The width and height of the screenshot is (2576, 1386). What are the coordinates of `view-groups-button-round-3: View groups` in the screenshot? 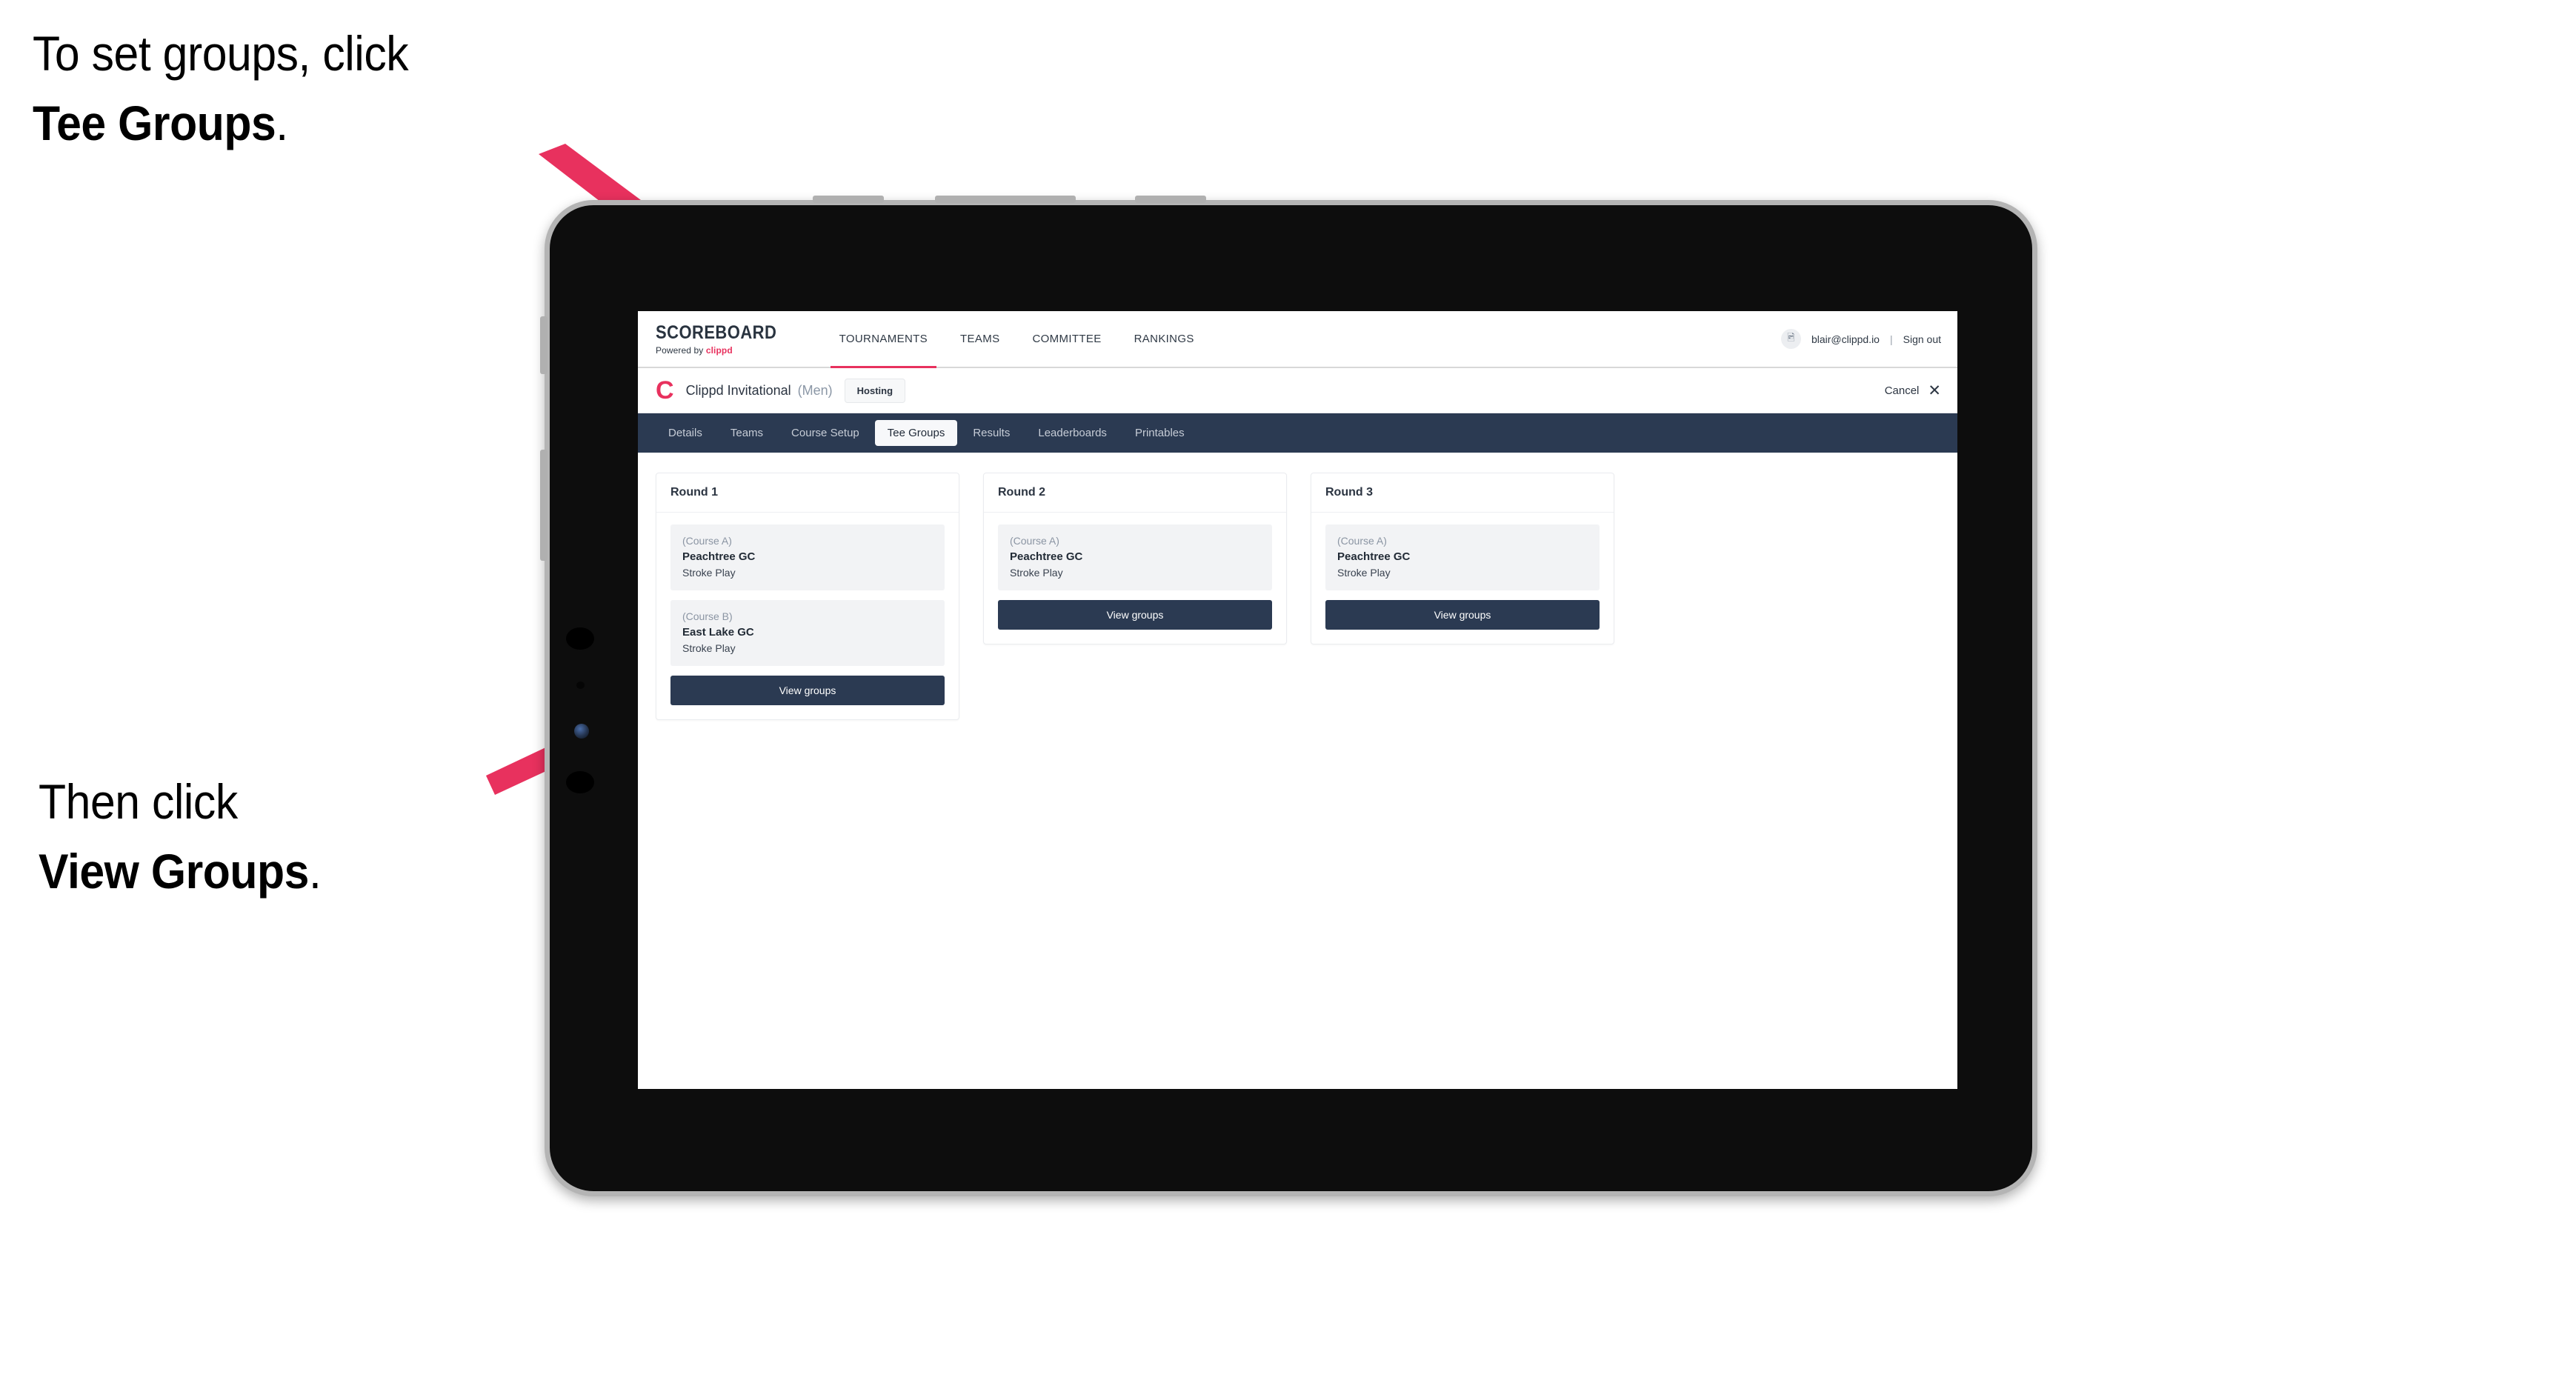 It's located at (1462, 615).